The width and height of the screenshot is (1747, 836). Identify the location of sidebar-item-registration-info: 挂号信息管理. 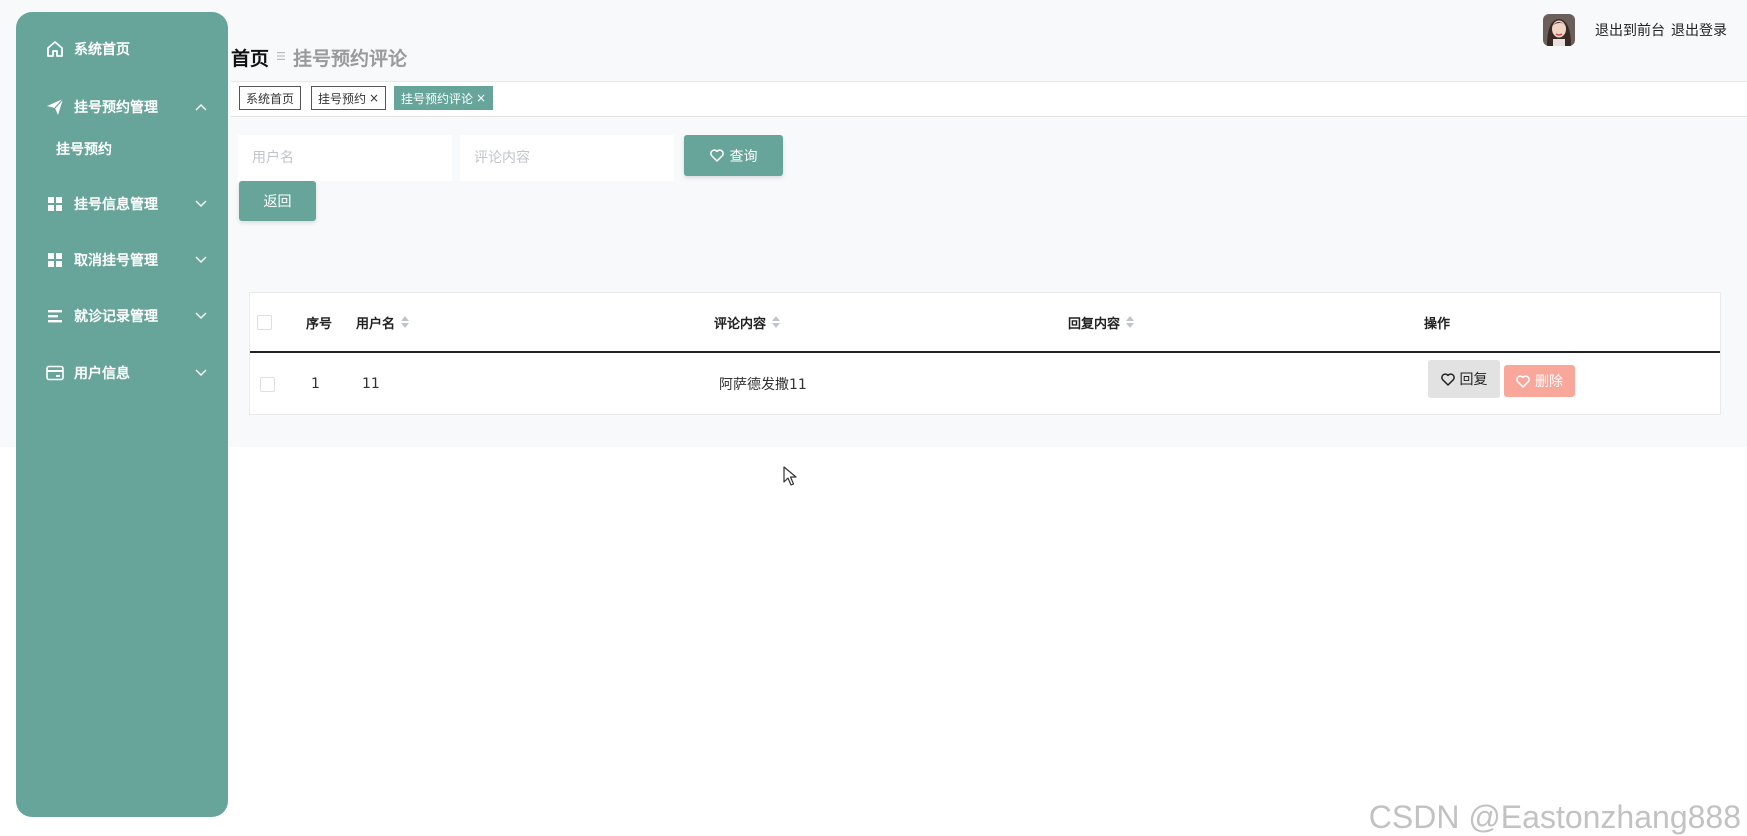
(122, 204).